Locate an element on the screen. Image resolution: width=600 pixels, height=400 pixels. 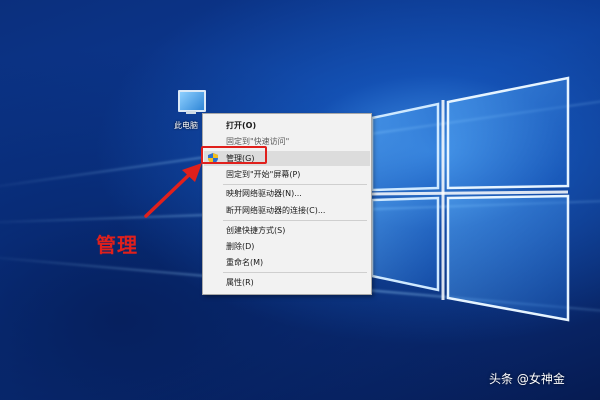
menu-item-rename: 重命名(M) is located at coordinates (287, 262).